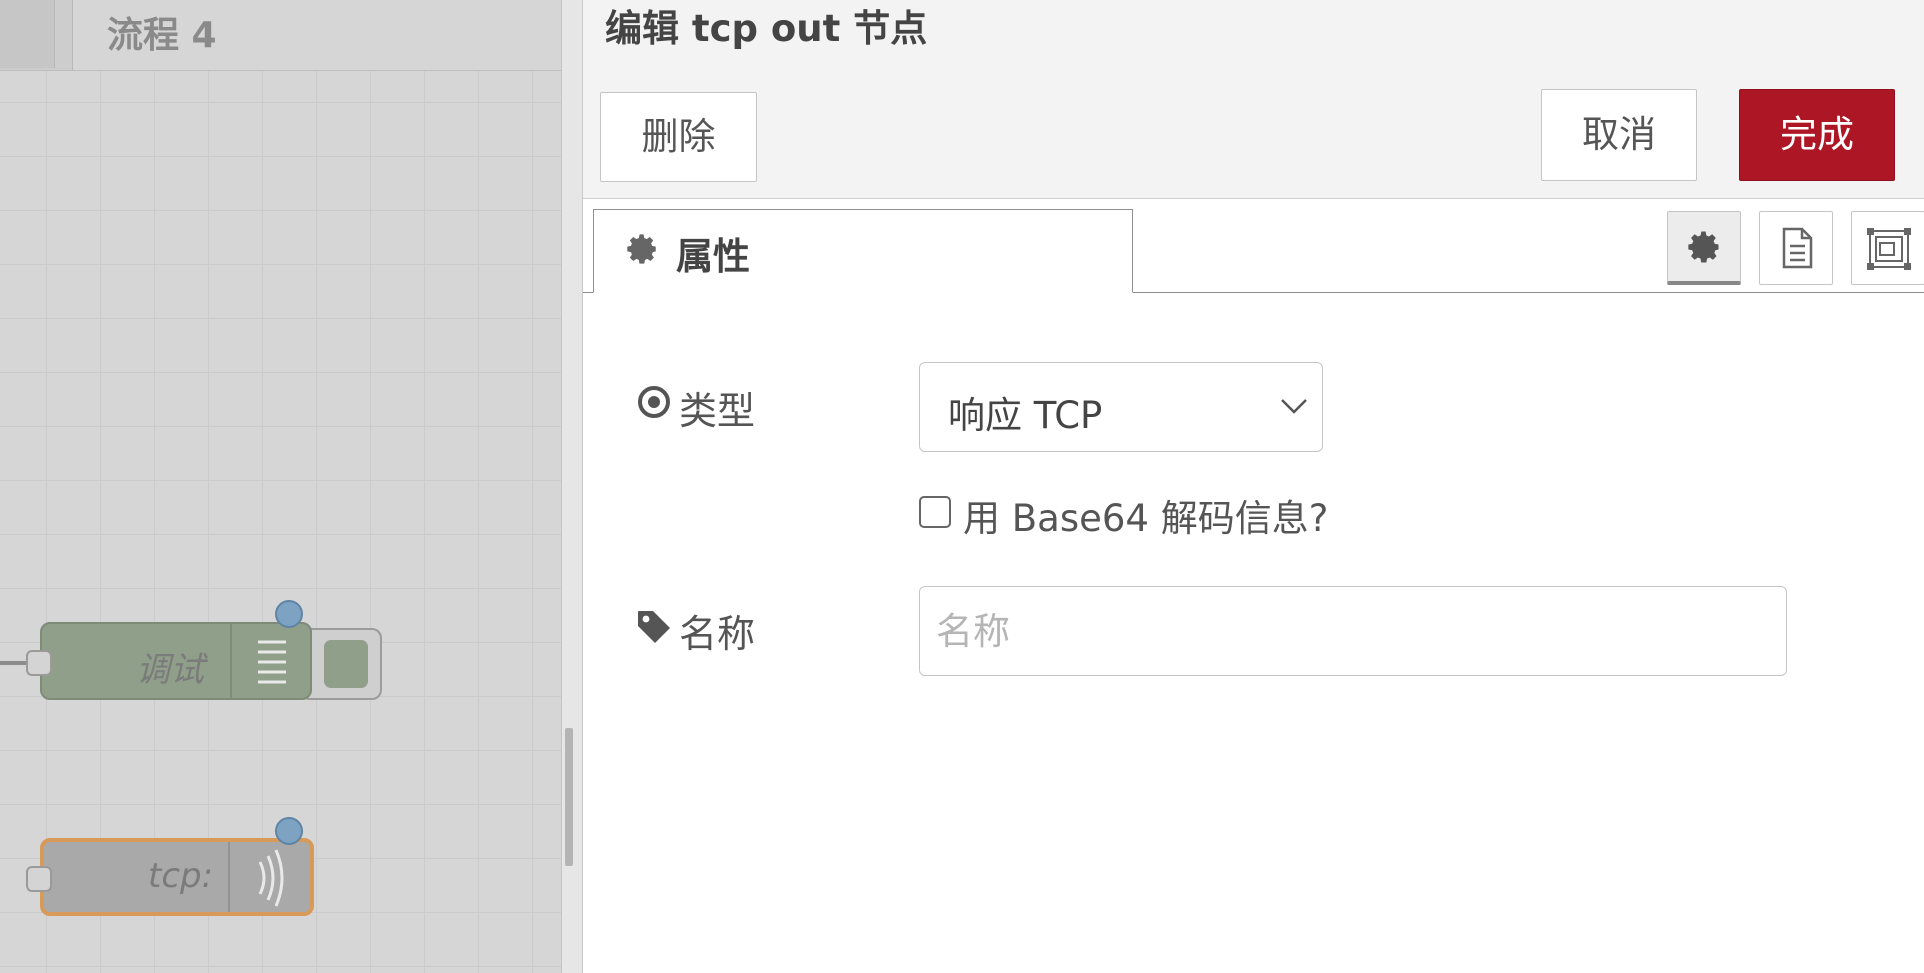 This screenshot has height=973, width=1924. What do you see at coordinates (717, 634) in the screenshot?
I see `name-label: 名称` at bounding box center [717, 634].